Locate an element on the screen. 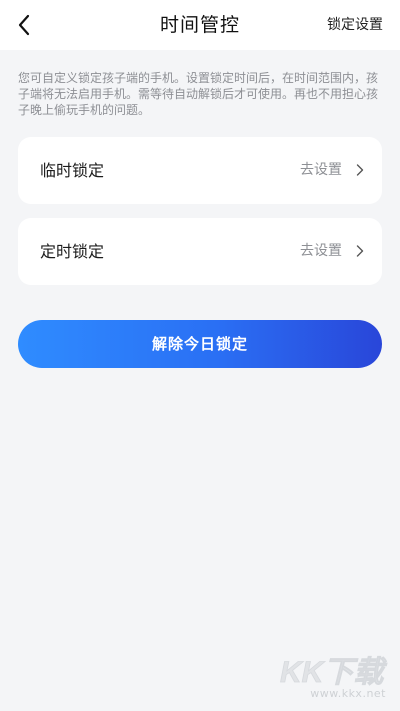  temporary-lock-action: 去设置 is located at coordinates (321, 170).